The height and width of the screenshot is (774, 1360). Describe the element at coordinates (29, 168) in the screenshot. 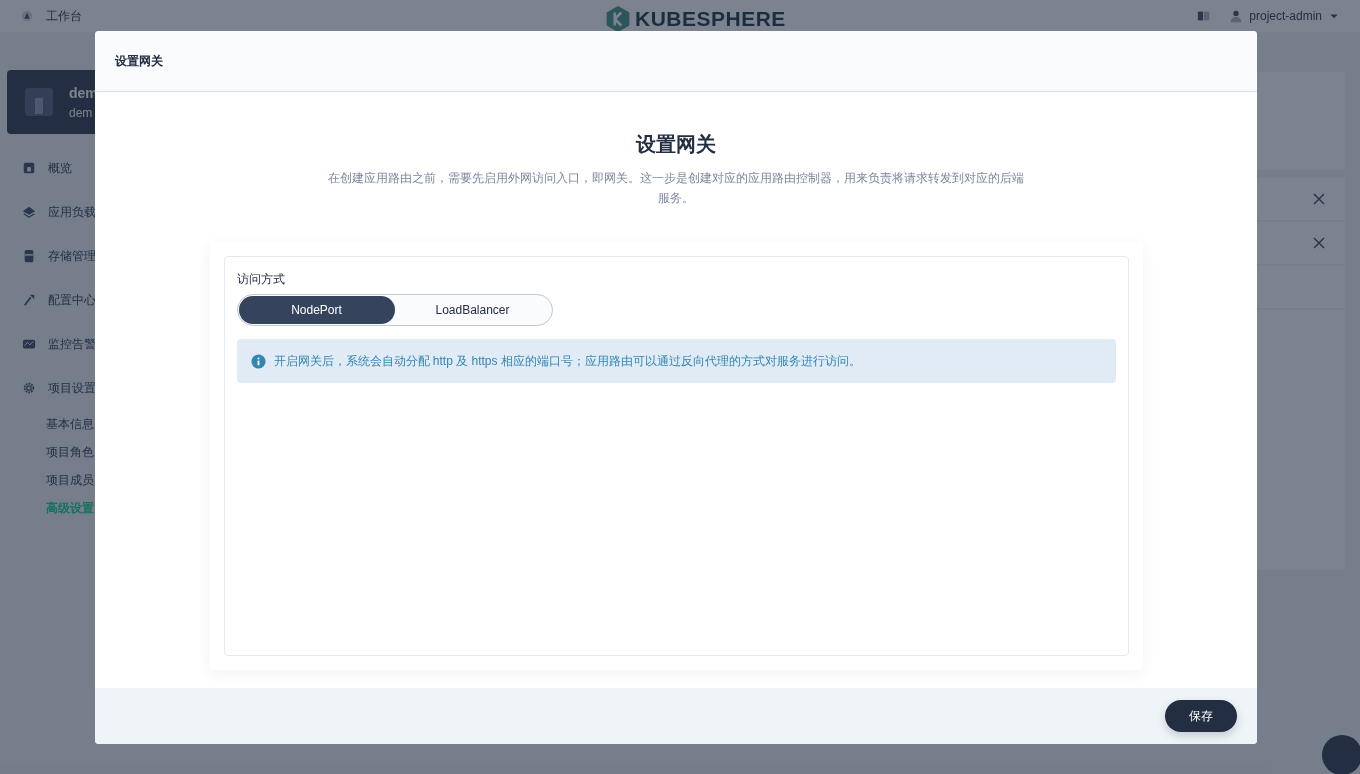

I see `dashboard-icon` at that location.